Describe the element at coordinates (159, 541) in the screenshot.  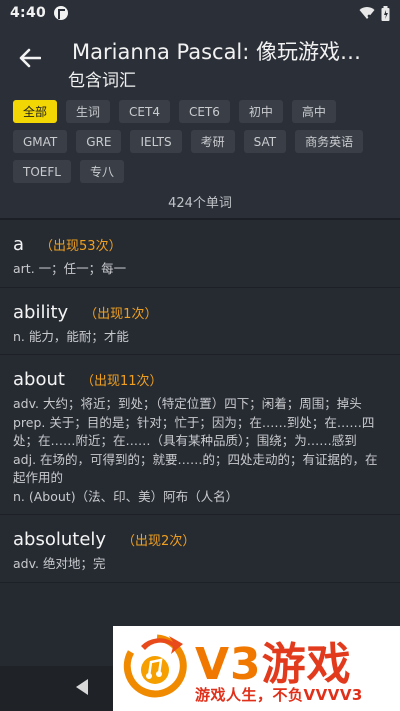
I see `occurrence-count: （出现2次）` at that location.